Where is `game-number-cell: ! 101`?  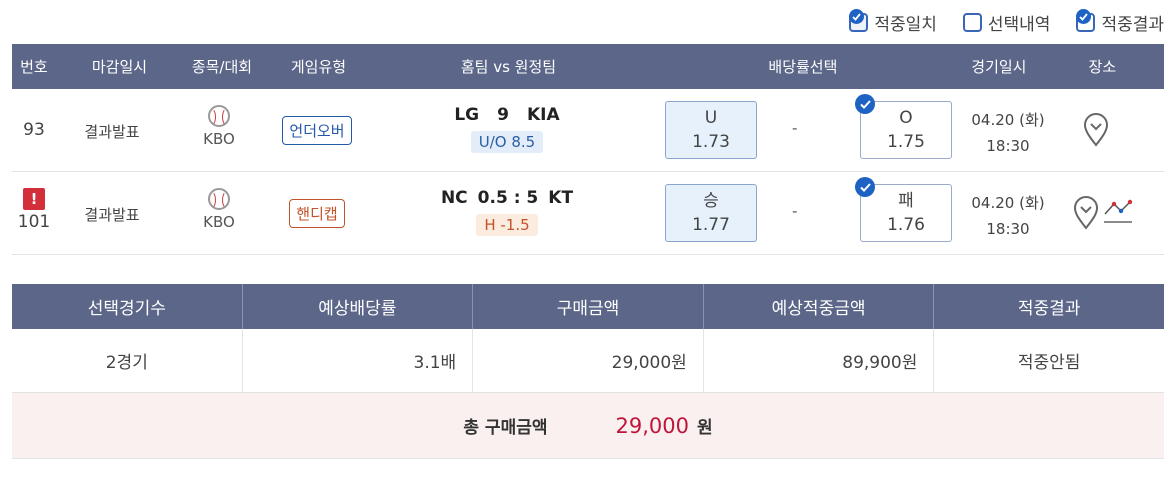
game-number-cell: ! 101 is located at coordinates (34, 210).